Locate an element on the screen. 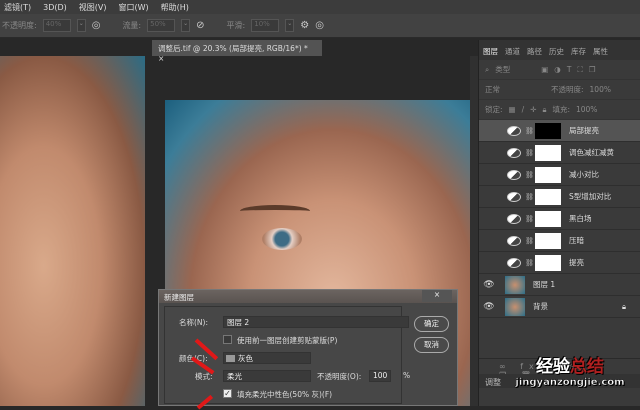 The width and height of the screenshot is (640, 410). layer-thumbnail is located at coordinates (515, 284).